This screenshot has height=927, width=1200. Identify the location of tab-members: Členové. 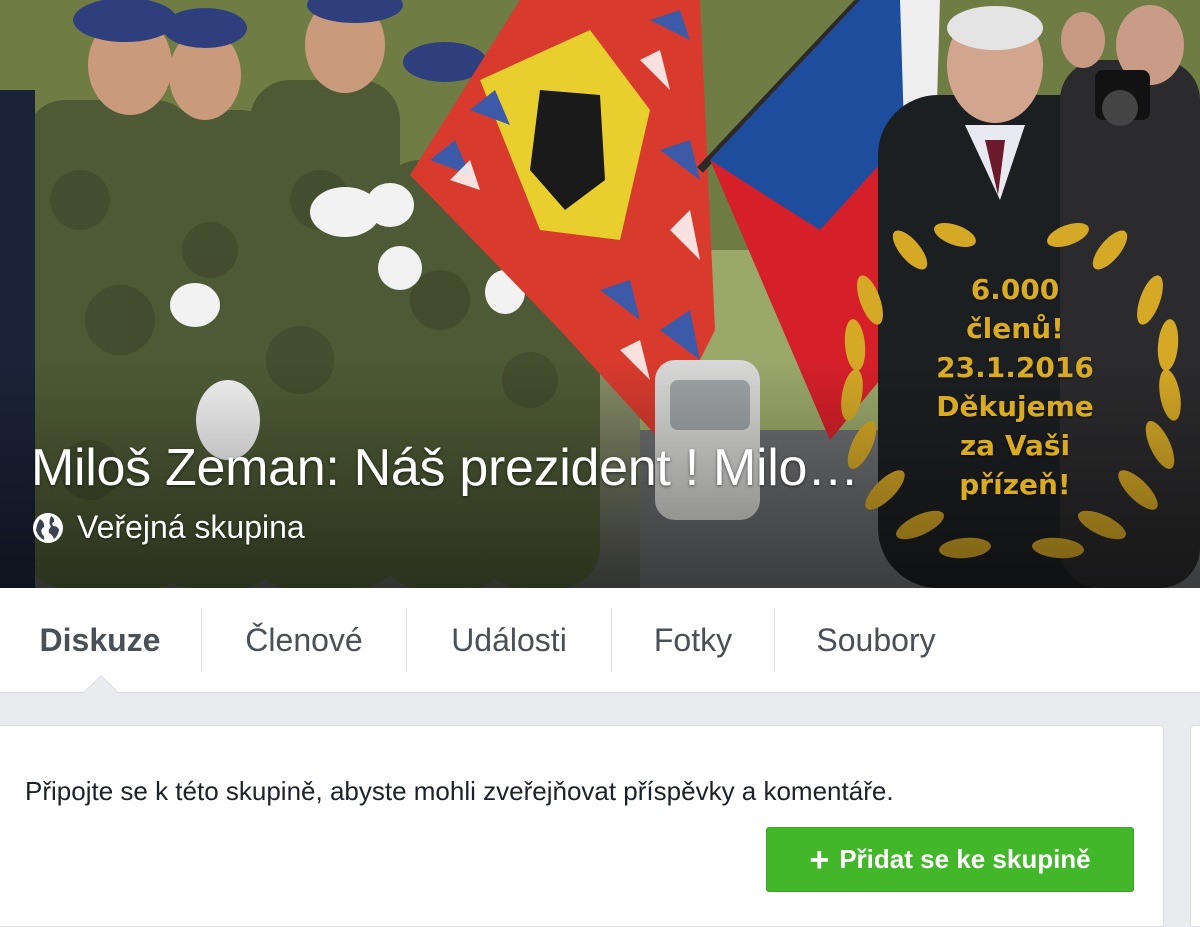
(304, 640).